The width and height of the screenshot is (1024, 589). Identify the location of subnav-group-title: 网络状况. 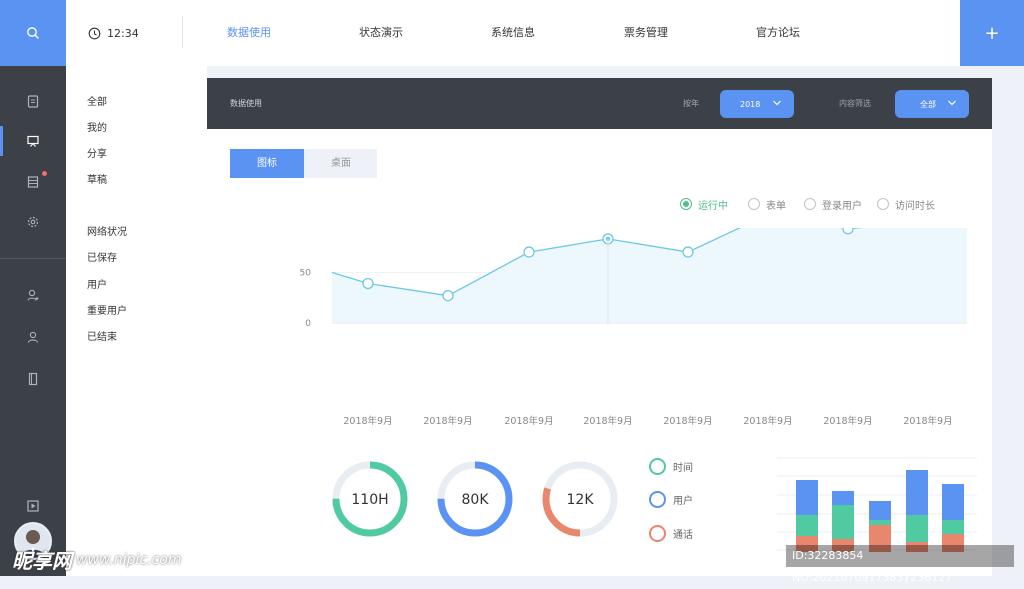
(107, 232).